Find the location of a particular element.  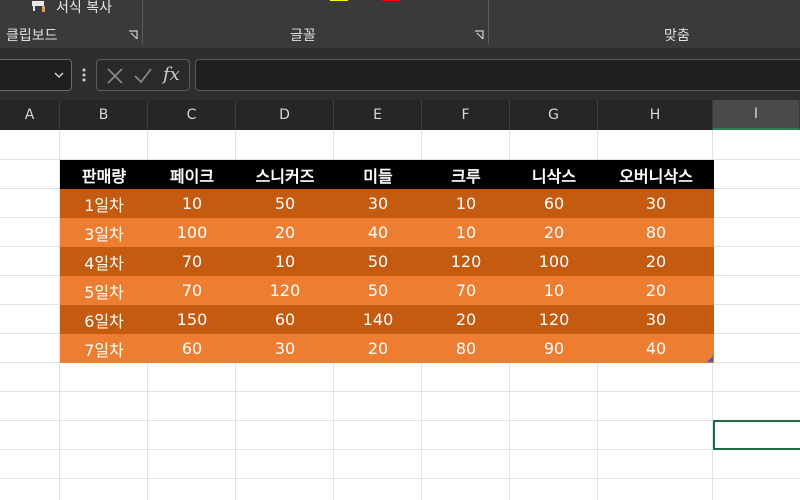

table-cell: 90 is located at coordinates (554, 348).